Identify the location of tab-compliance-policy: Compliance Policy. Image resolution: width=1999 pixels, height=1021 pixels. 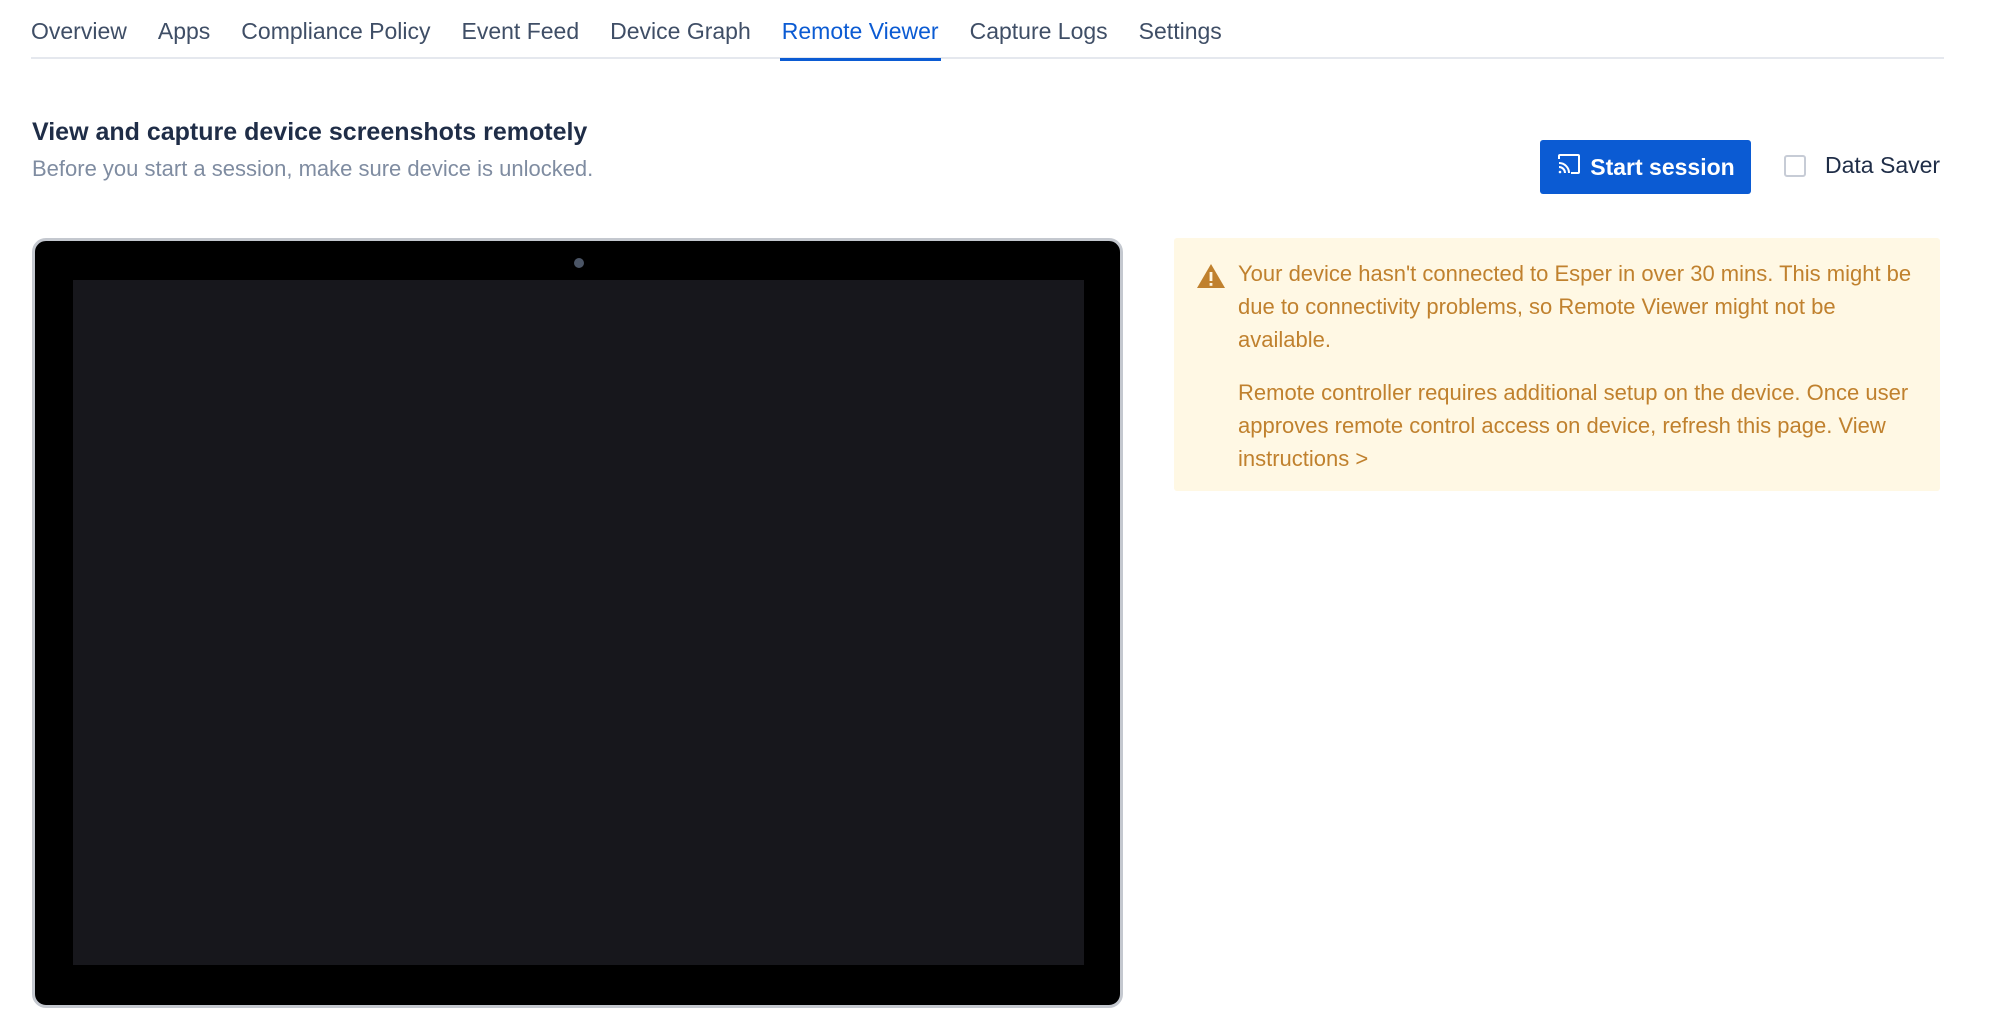
(335, 29).